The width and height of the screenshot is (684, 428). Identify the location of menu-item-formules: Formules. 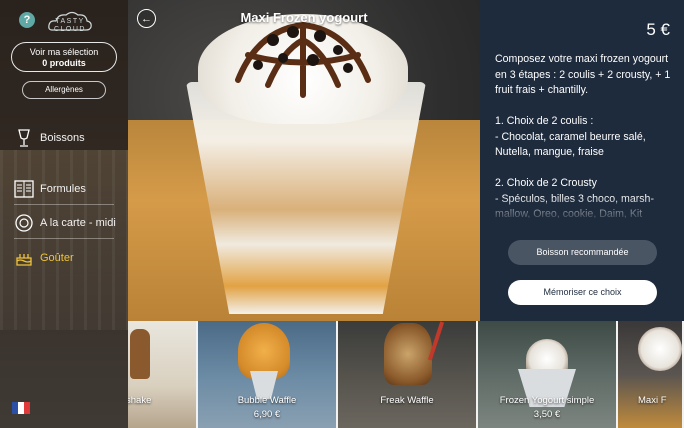
(70, 189).